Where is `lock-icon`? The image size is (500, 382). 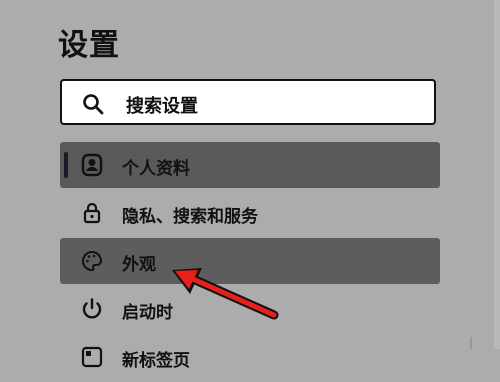 lock-icon is located at coordinates (92, 213).